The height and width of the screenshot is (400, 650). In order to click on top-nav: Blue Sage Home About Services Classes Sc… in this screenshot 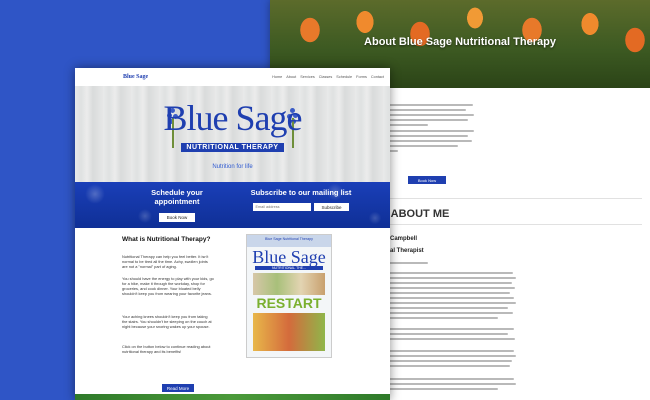, I will do `click(232, 77)`.